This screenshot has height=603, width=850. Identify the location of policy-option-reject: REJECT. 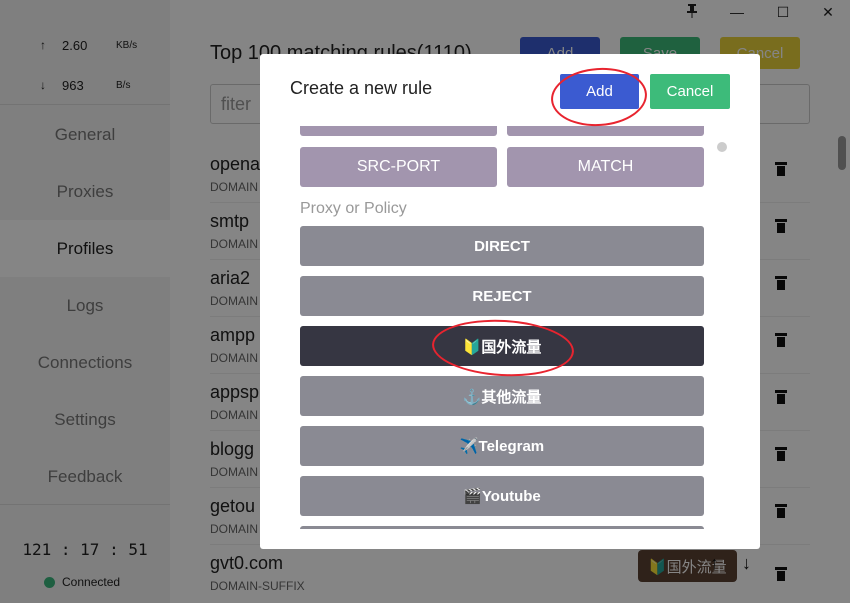
(502, 296).